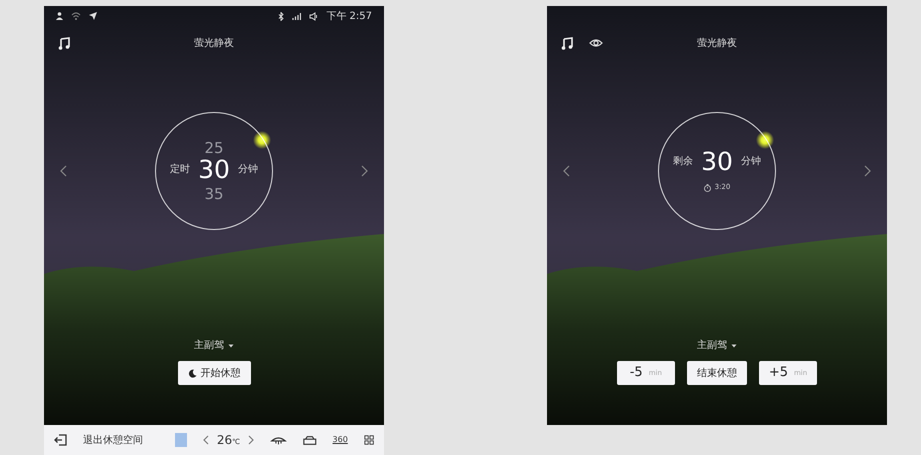  Describe the element at coordinates (113, 440) in the screenshot. I see `exit-label: 退出休憩空间` at that location.